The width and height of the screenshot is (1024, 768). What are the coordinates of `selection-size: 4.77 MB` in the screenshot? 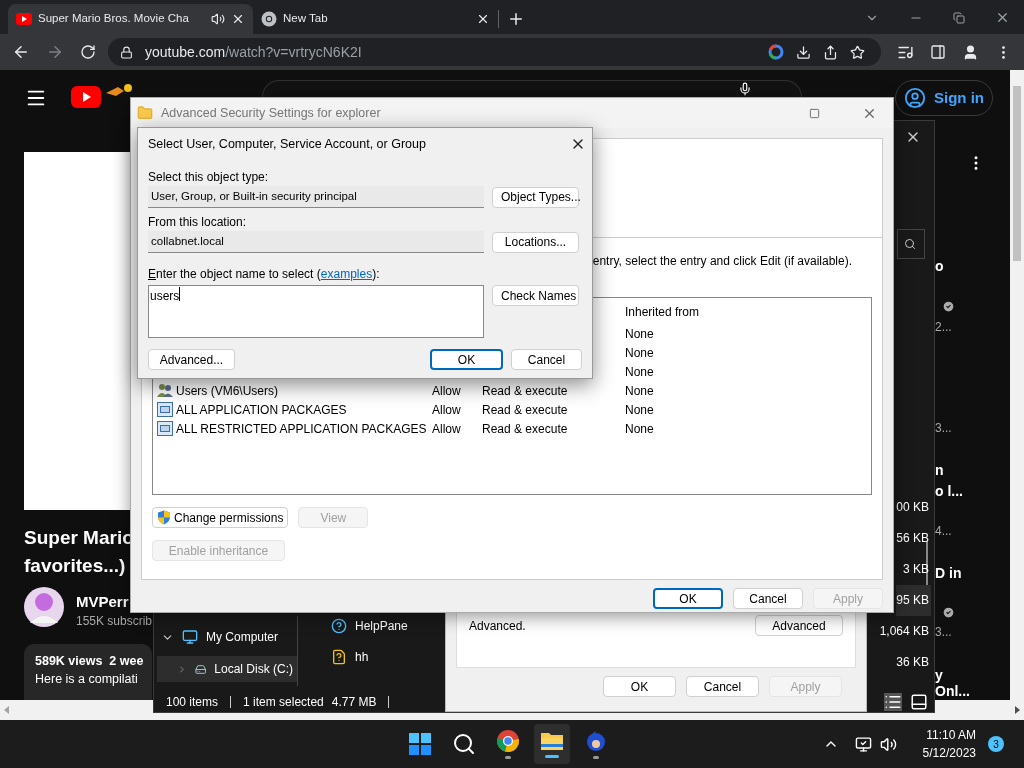 It's located at (354, 702).